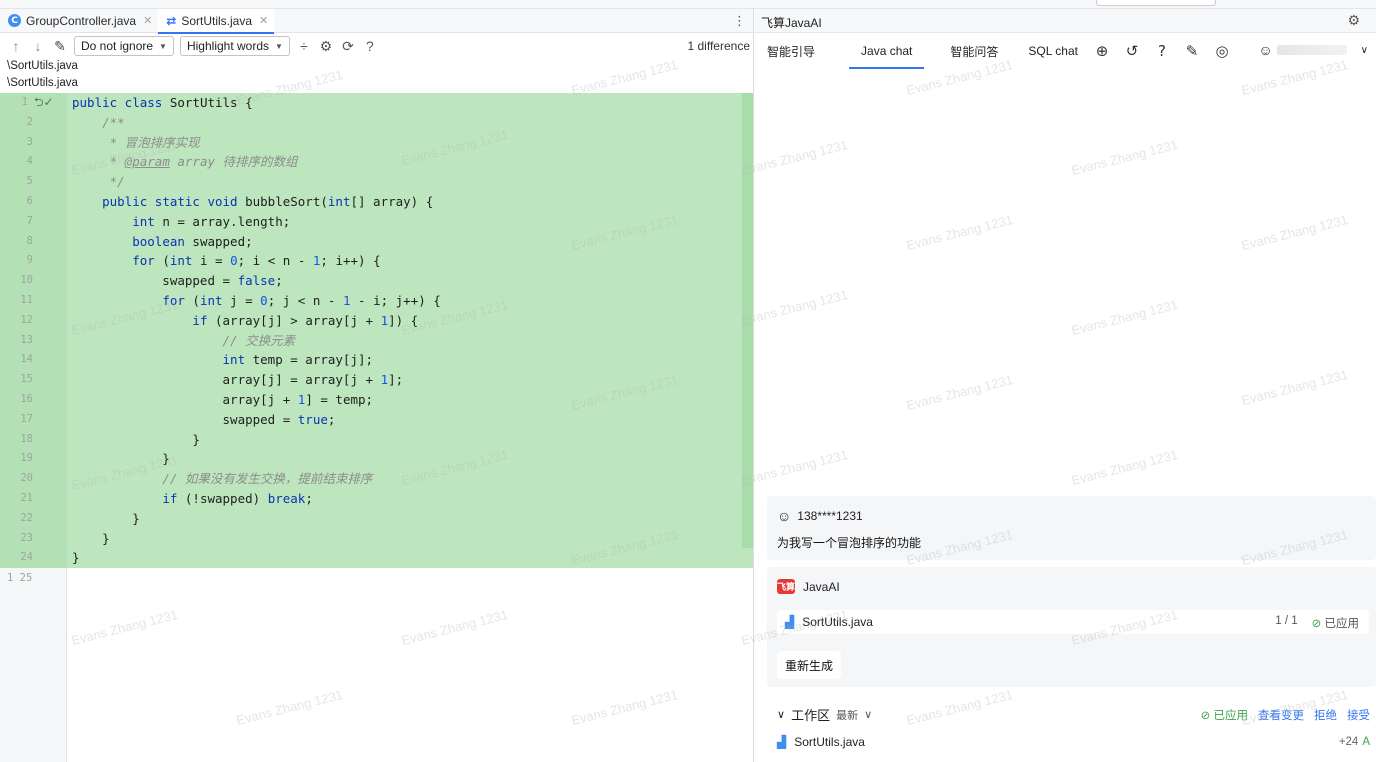  I want to click on tab-java-chat: Java chat, so click(886, 51).